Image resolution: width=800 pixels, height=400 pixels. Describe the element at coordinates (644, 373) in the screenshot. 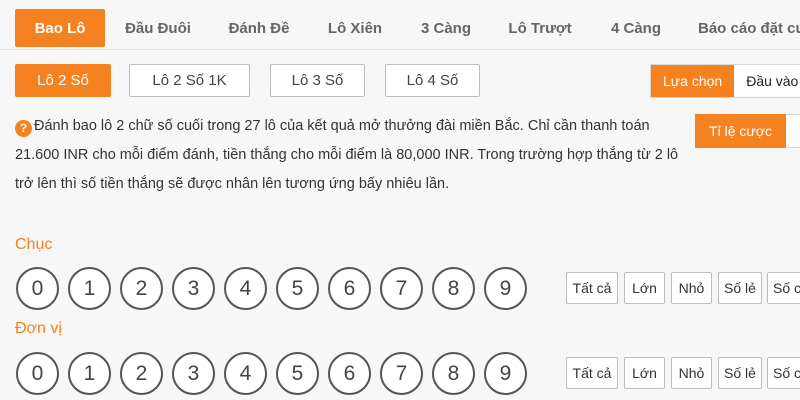

I see `units-select-big-button: Lớn` at that location.